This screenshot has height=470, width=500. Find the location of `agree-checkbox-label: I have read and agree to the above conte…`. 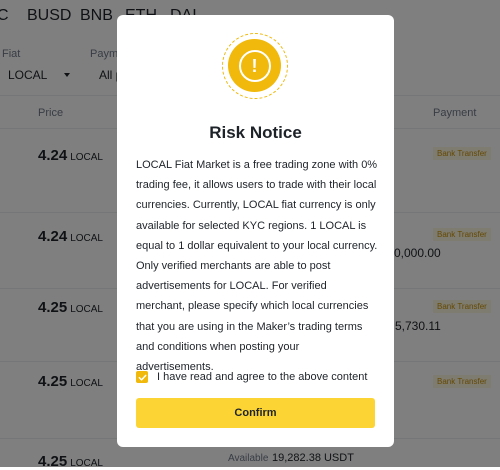

agree-checkbox-label: I have read and agree to the above conte… is located at coordinates (262, 377).